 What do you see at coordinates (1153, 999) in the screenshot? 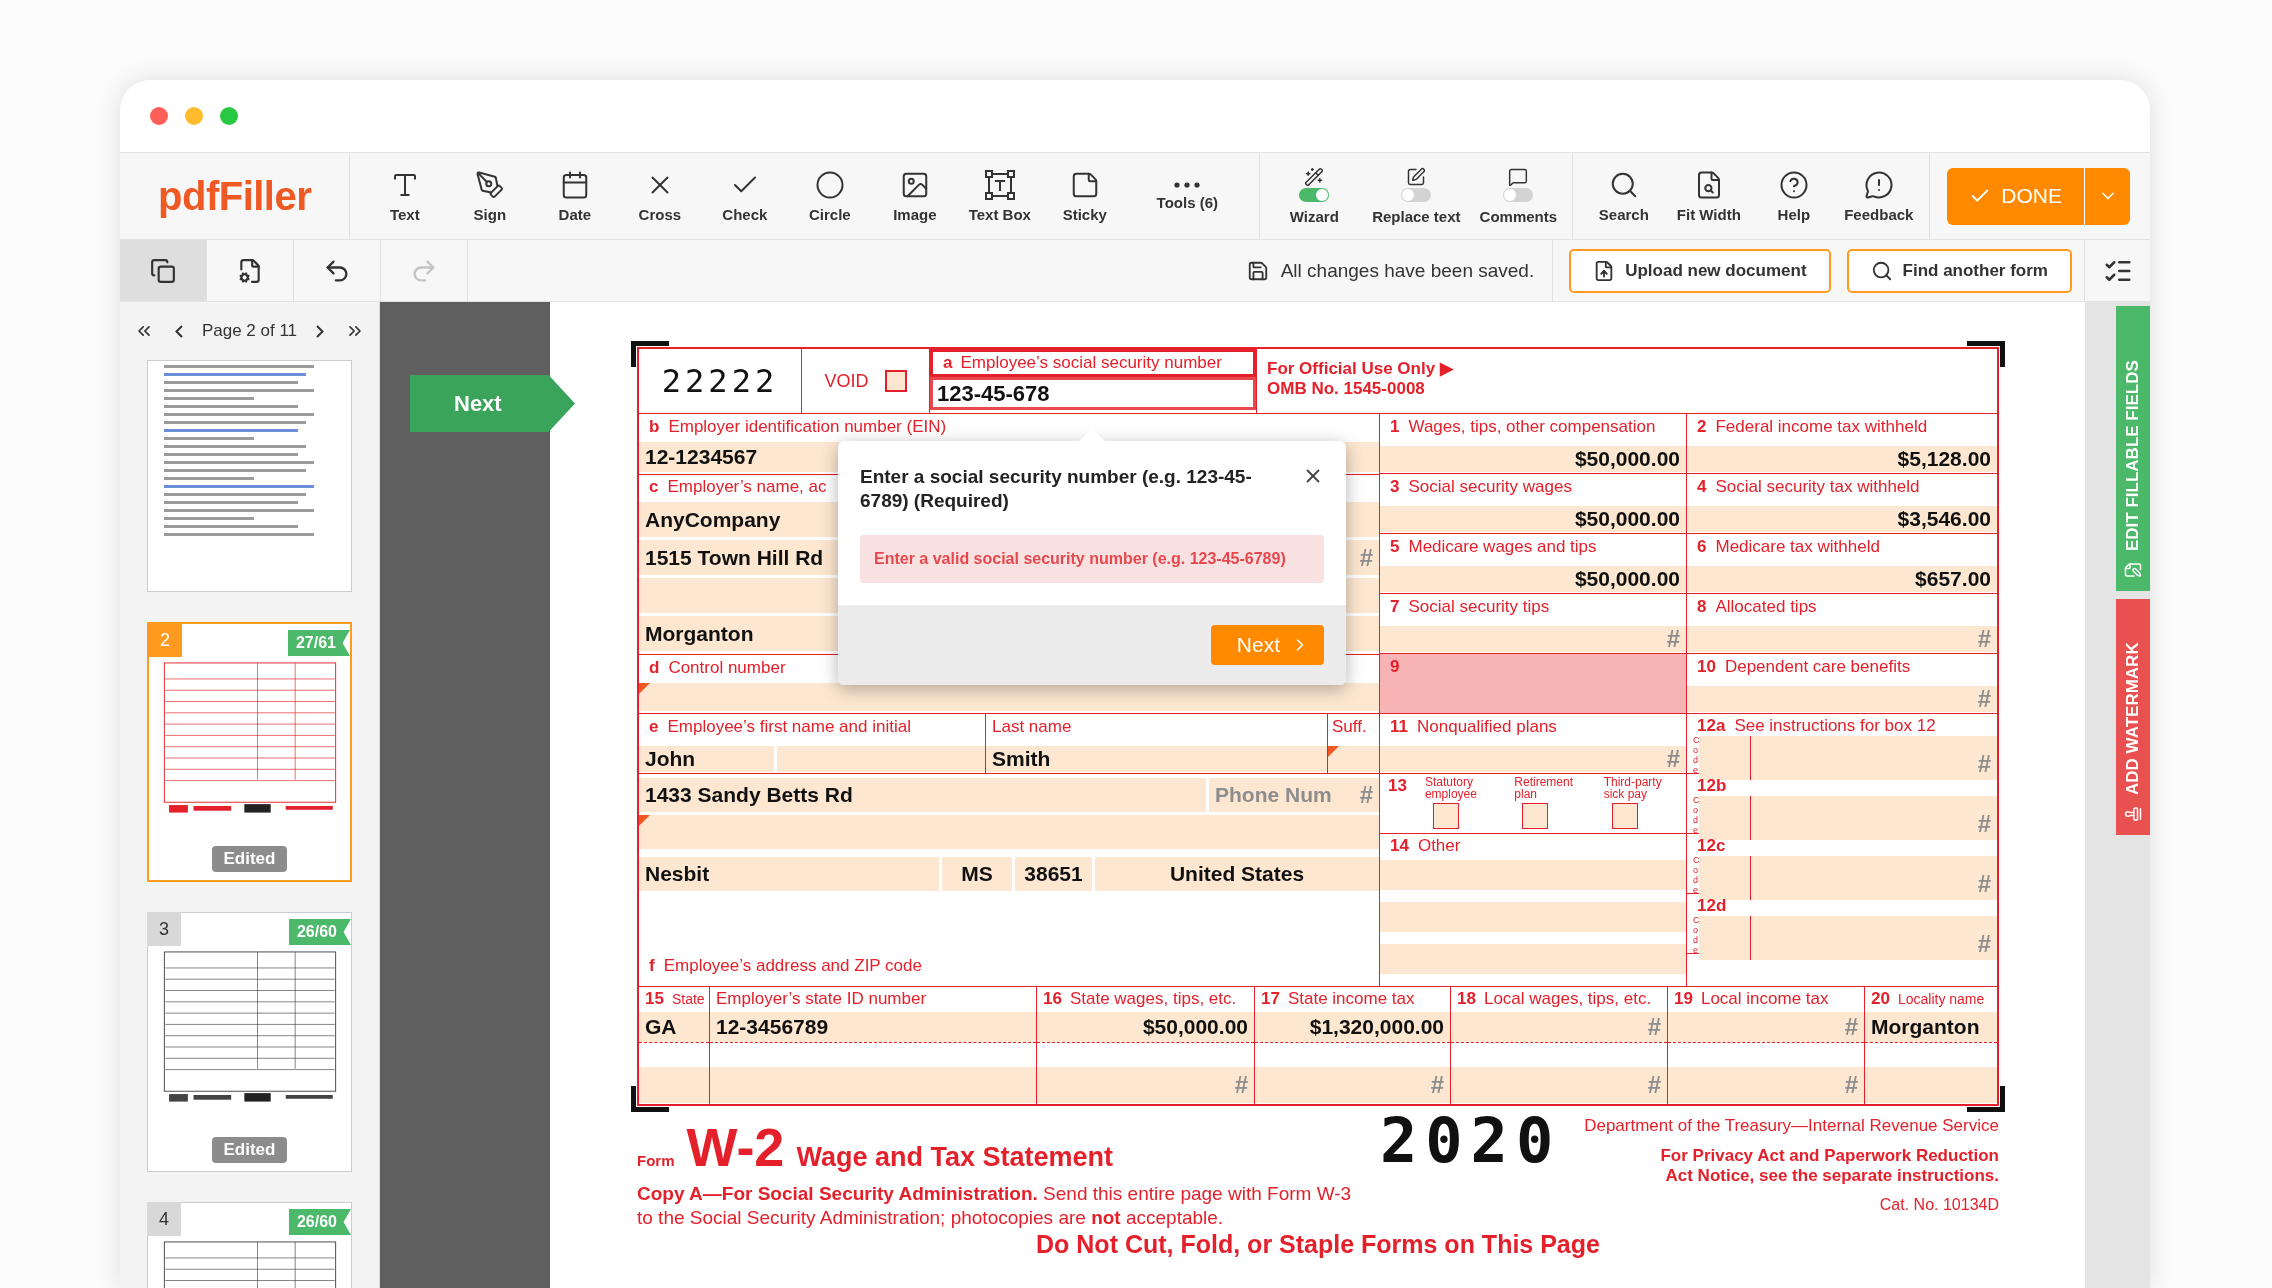
I see `box-label: State wages, tips, etc.` at bounding box center [1153, 999].